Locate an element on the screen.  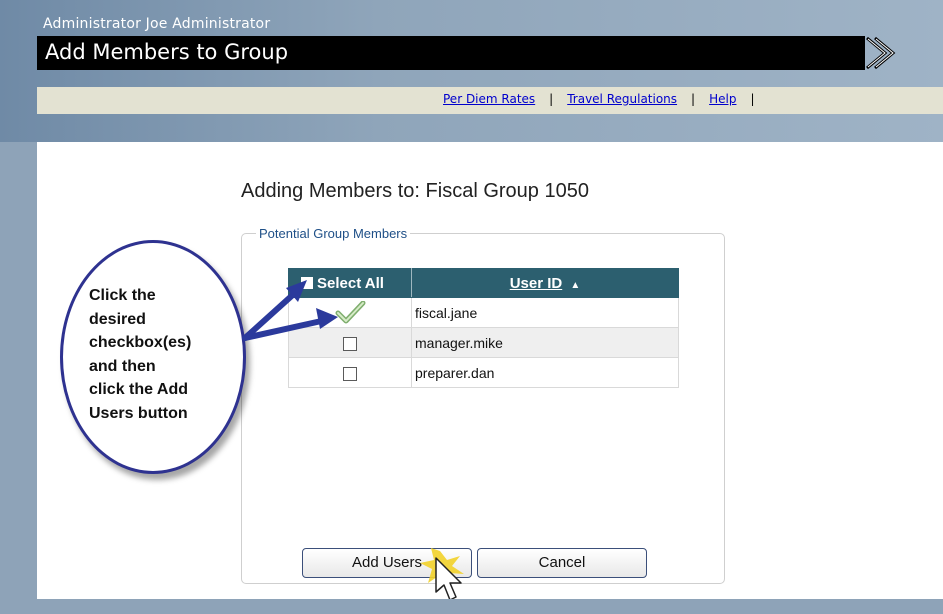
annotation-overlay is located at coordinates (353, 440).